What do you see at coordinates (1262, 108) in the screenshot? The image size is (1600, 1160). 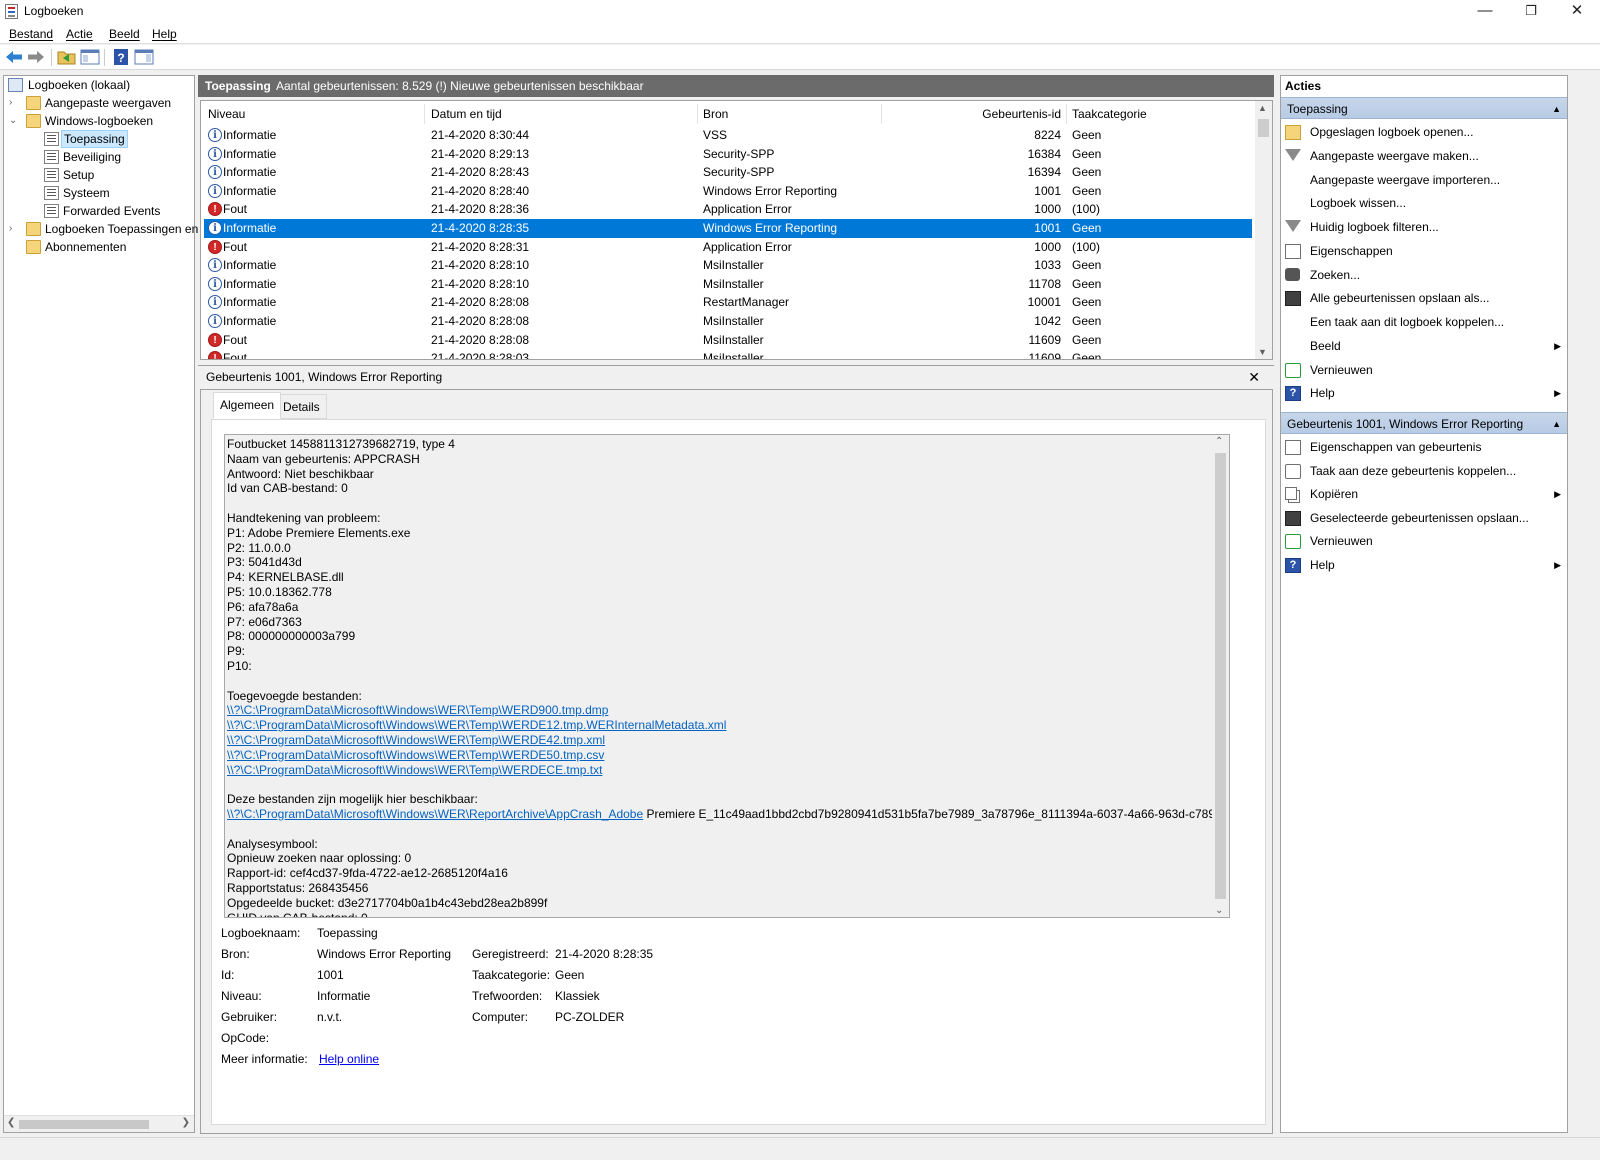 I see `scroll-up-icon: ▲` at bounding box center [1262, 108].